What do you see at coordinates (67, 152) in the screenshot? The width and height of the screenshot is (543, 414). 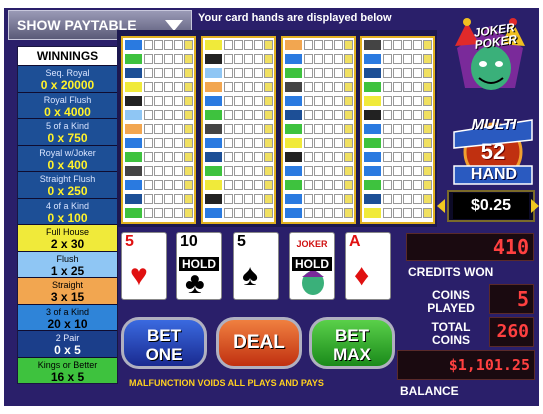 I see `hand-name: Royal w/Joker` at bounding box center [67, 152].